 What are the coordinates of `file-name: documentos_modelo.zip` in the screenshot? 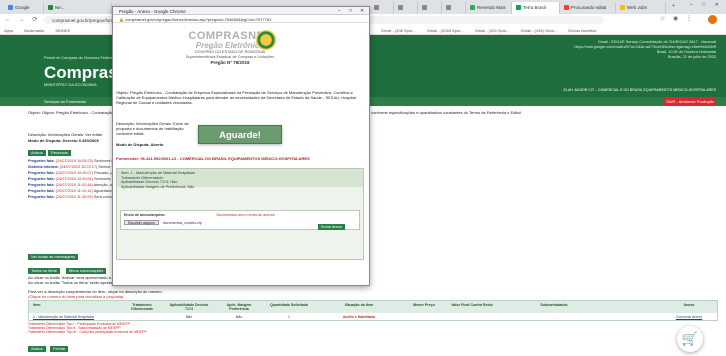 It's located at (182, 223).